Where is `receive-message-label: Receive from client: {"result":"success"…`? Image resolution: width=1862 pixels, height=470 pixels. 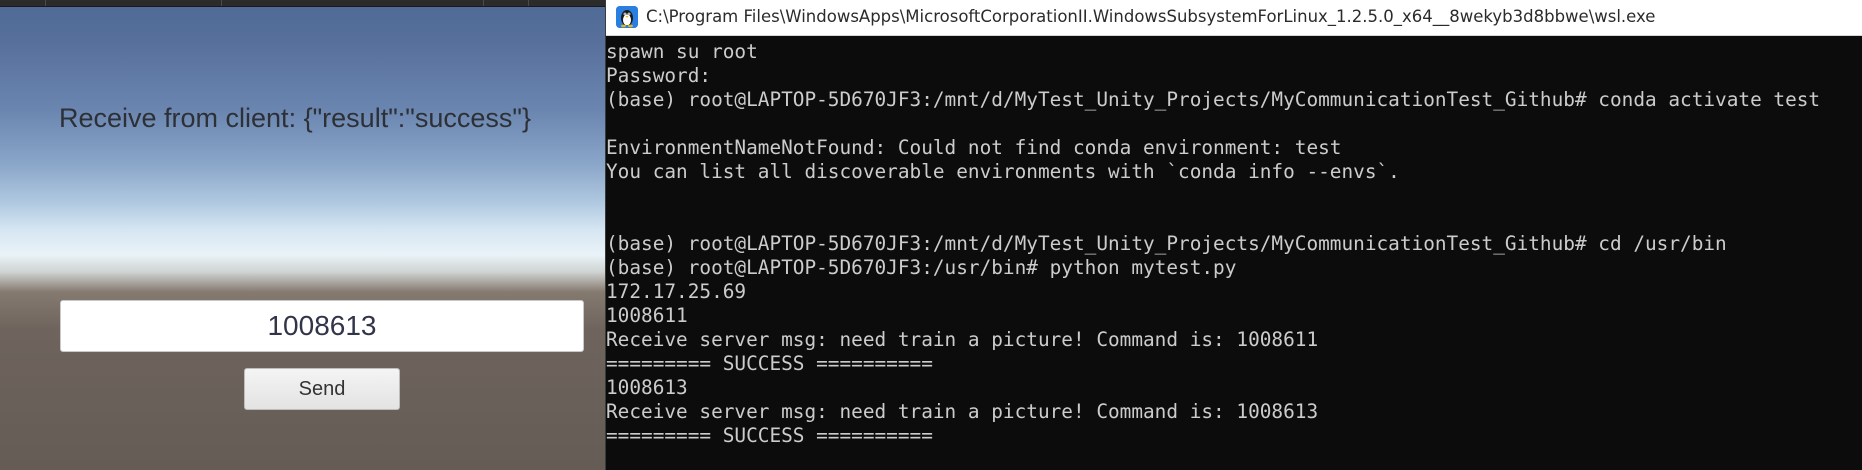
receive-message-label: Receive from client: {"result":"success"… is located at coordinates (294, 118).